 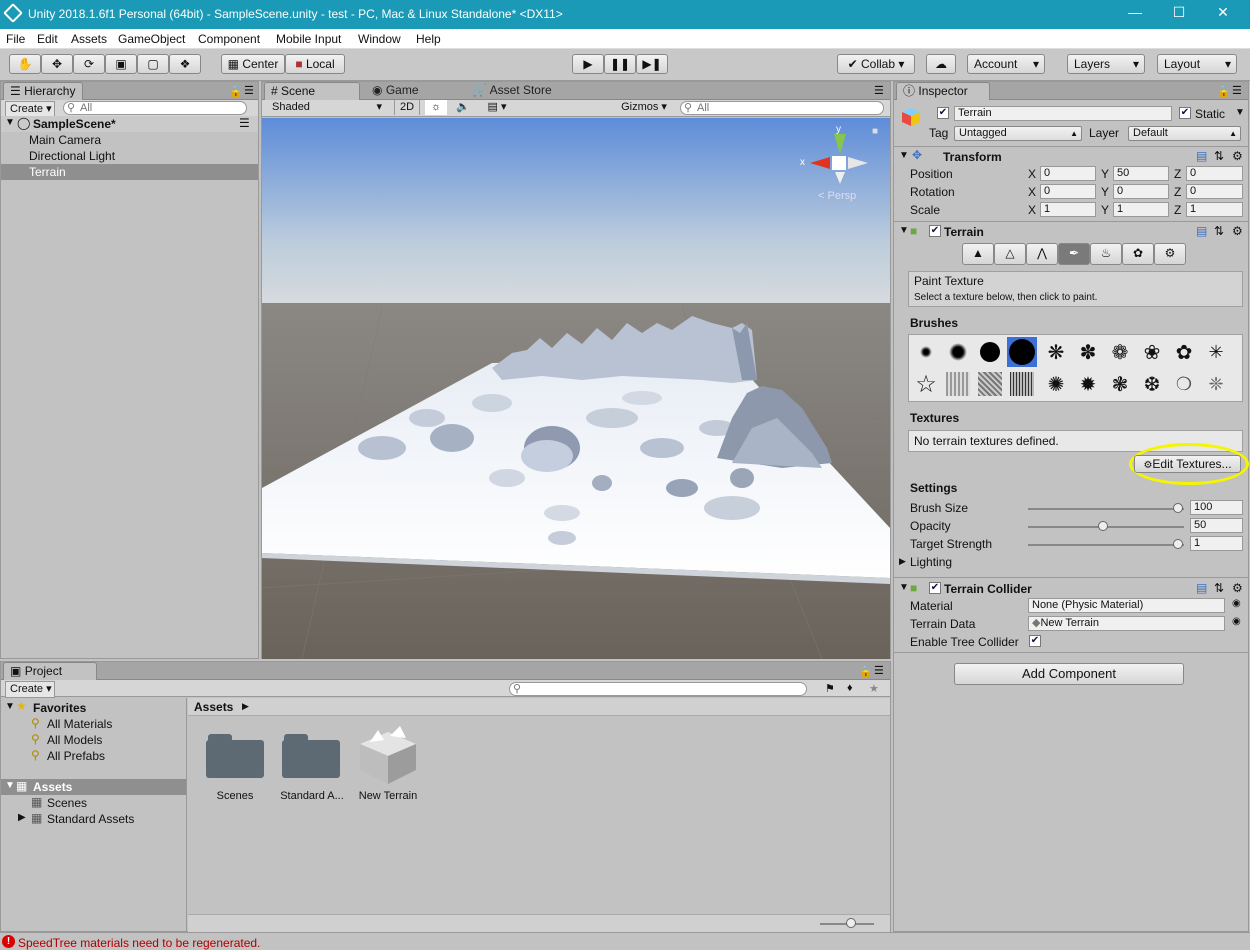 What do you see at coordinates (1106, 254) in the screenshot?
I see `place-trees-tool-button: ♨` at bounding box center [1106, 254].